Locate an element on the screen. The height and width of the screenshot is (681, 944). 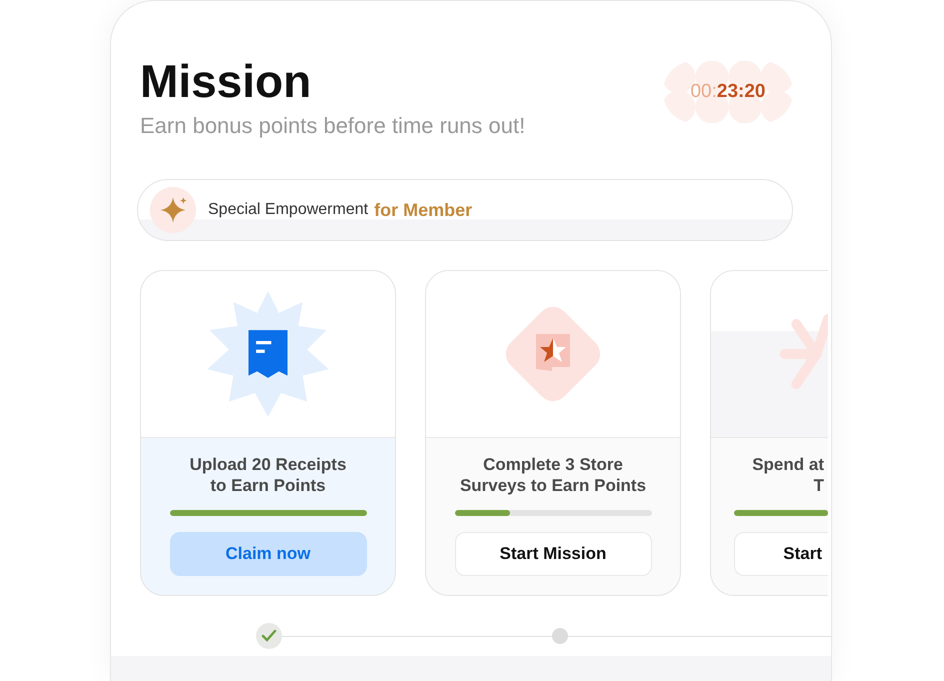
page-title: Mission is located at coordinates (226, 81).